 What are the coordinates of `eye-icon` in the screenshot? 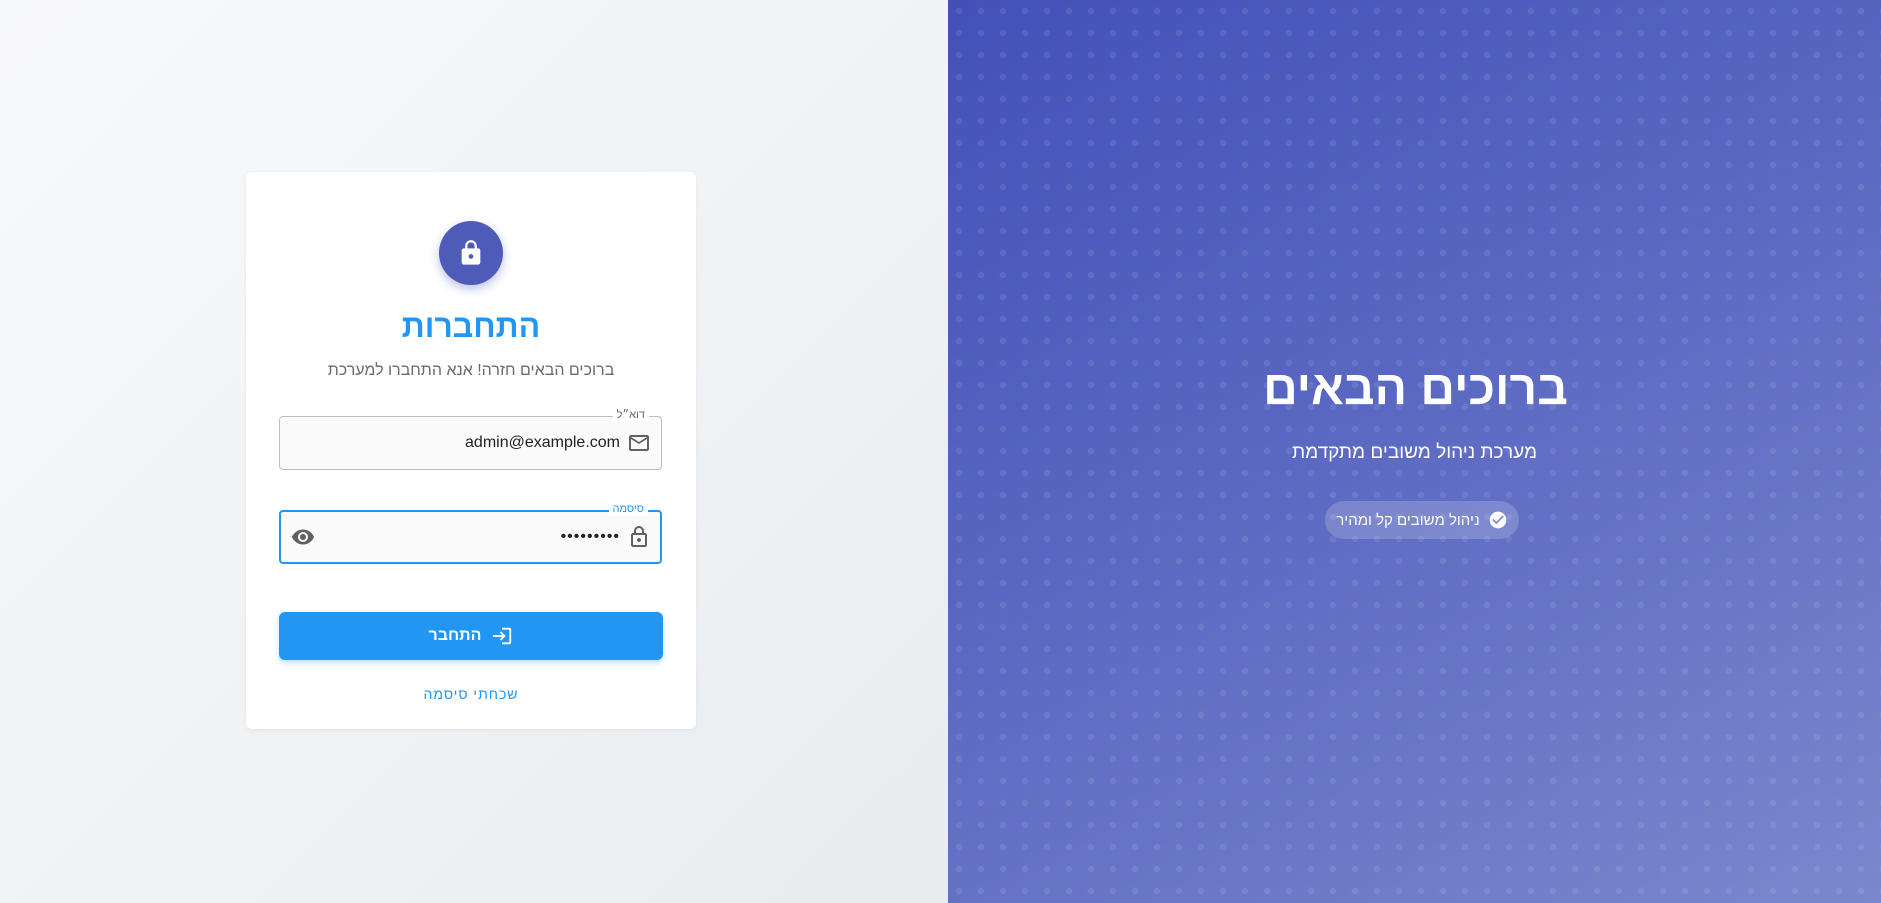 It's located at (303, 537).